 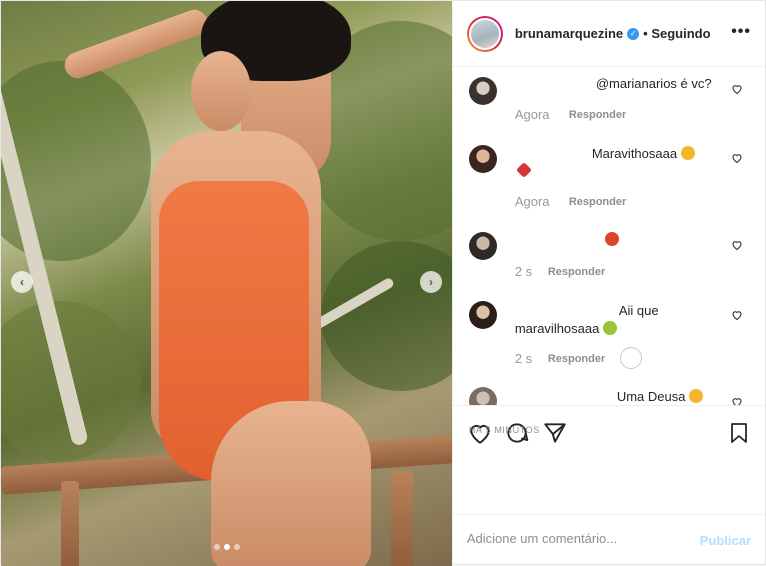 I want to click on carousel-dot-active, so click(x=227, y=547).